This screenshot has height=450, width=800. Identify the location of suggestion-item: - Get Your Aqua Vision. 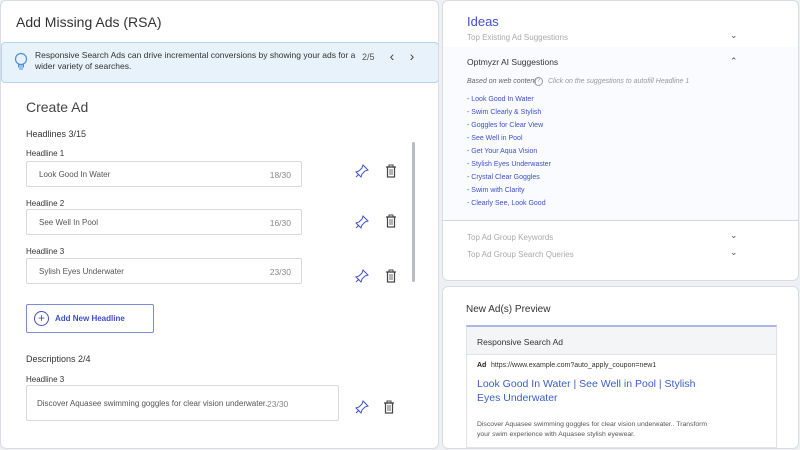
(502, 151).